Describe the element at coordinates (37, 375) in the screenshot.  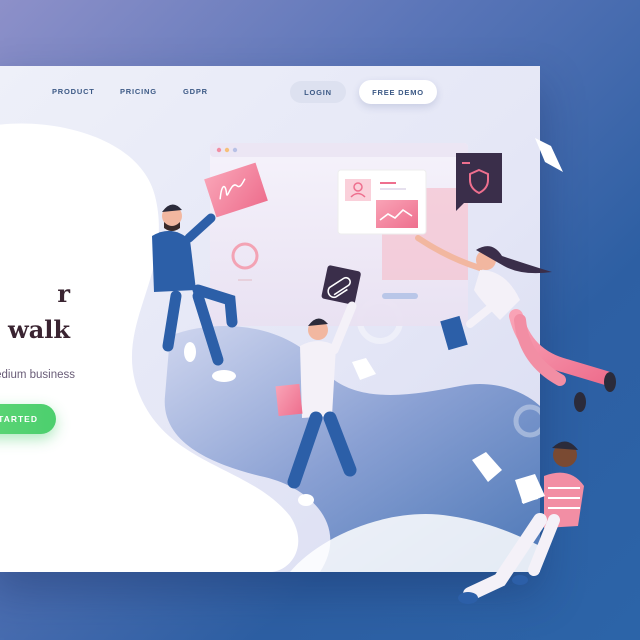
I see `hero-subtitle: edium business` at that location.